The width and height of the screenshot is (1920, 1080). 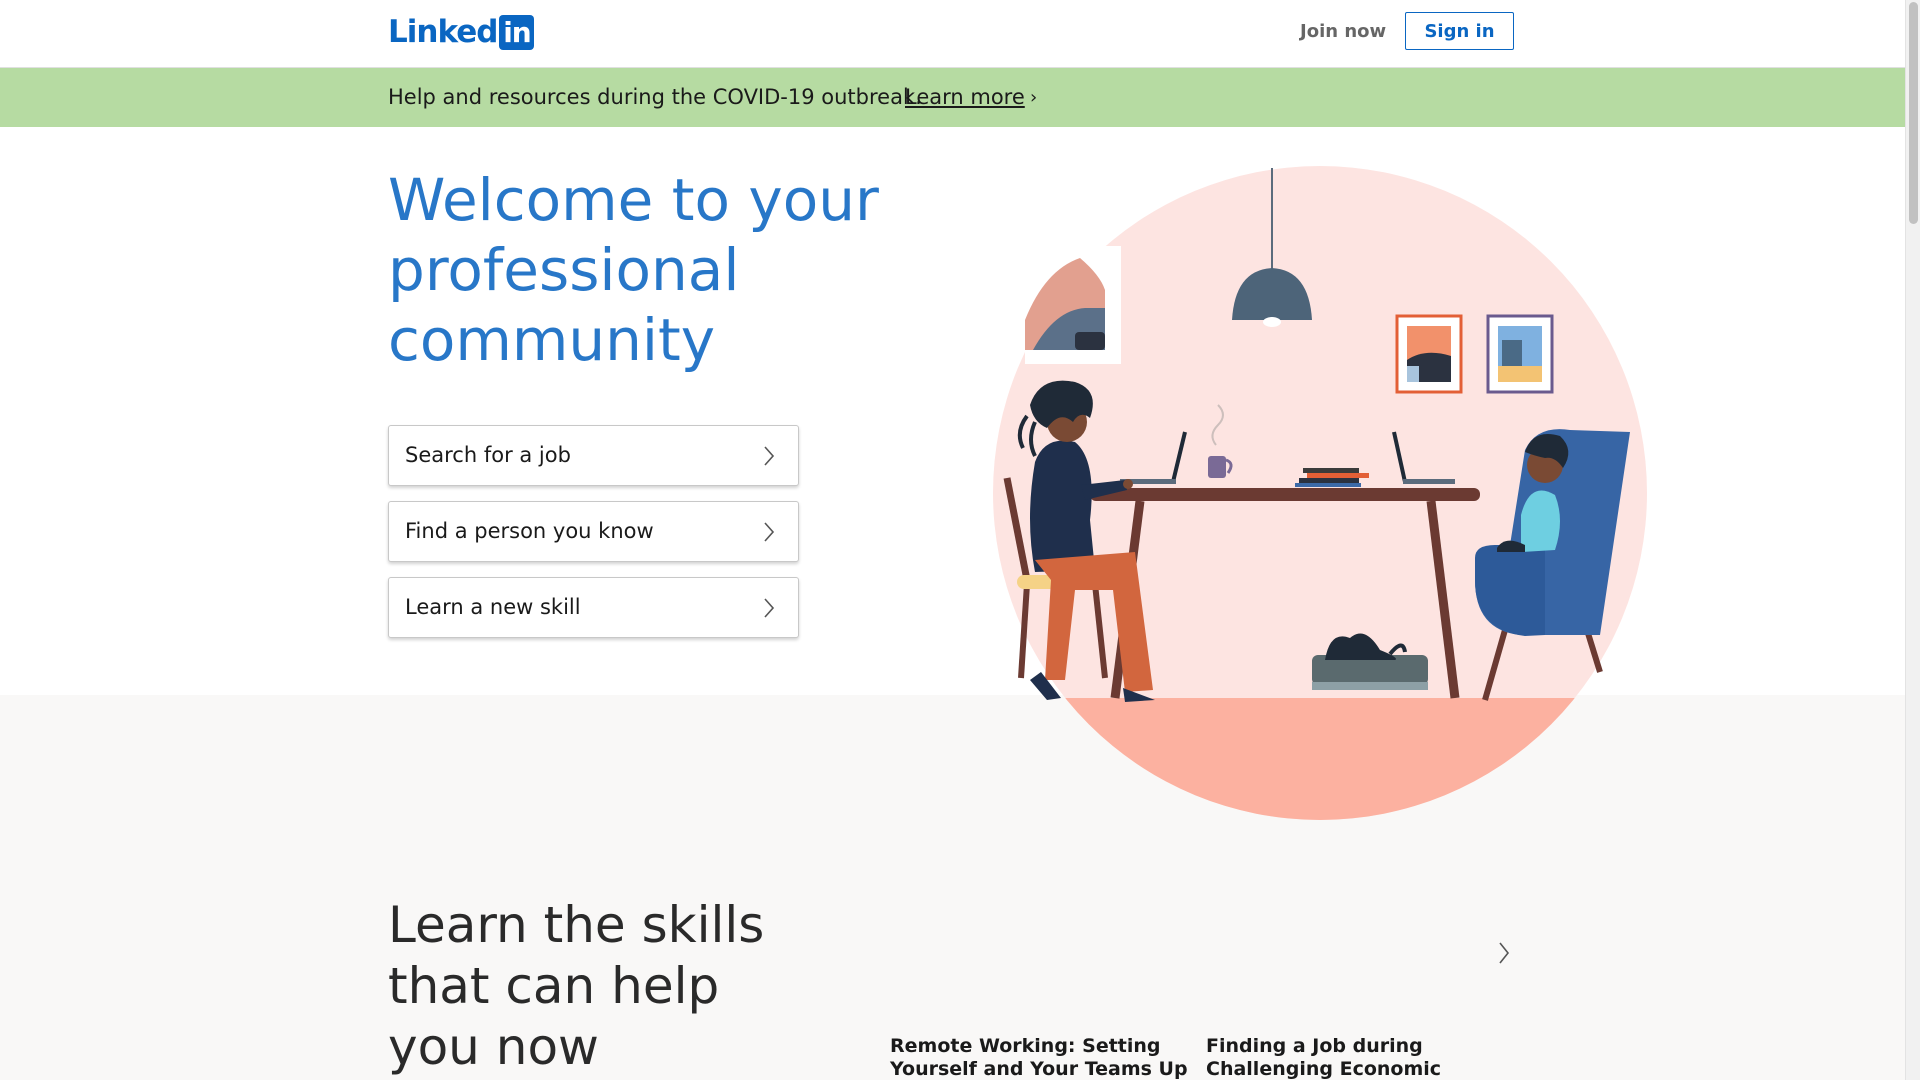 I want to click on logo-wordmark: Linked, so click(x=443, y=32).